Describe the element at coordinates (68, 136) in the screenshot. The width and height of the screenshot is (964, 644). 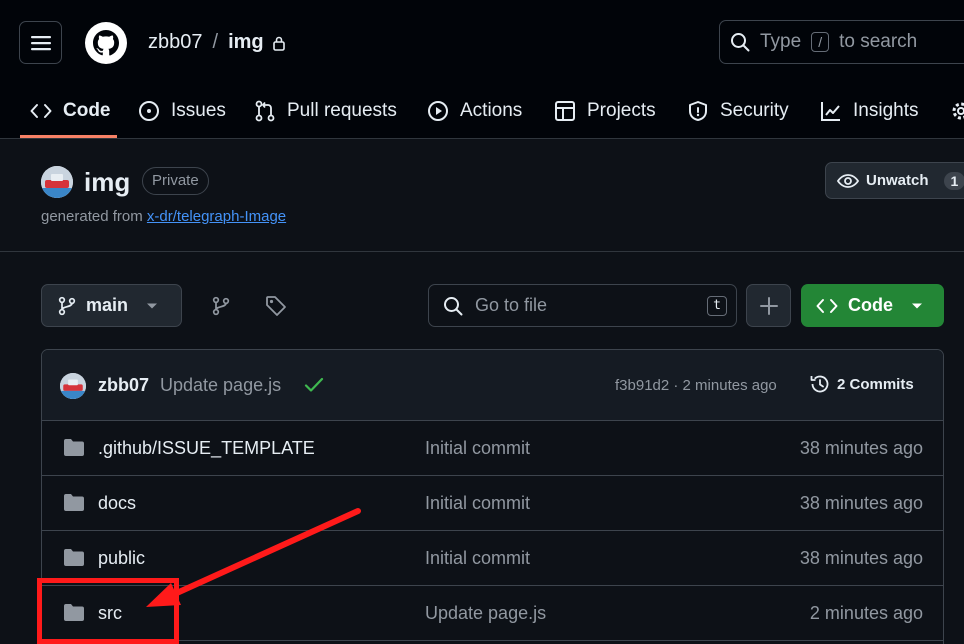
I see `active-tab-underline` at that location.